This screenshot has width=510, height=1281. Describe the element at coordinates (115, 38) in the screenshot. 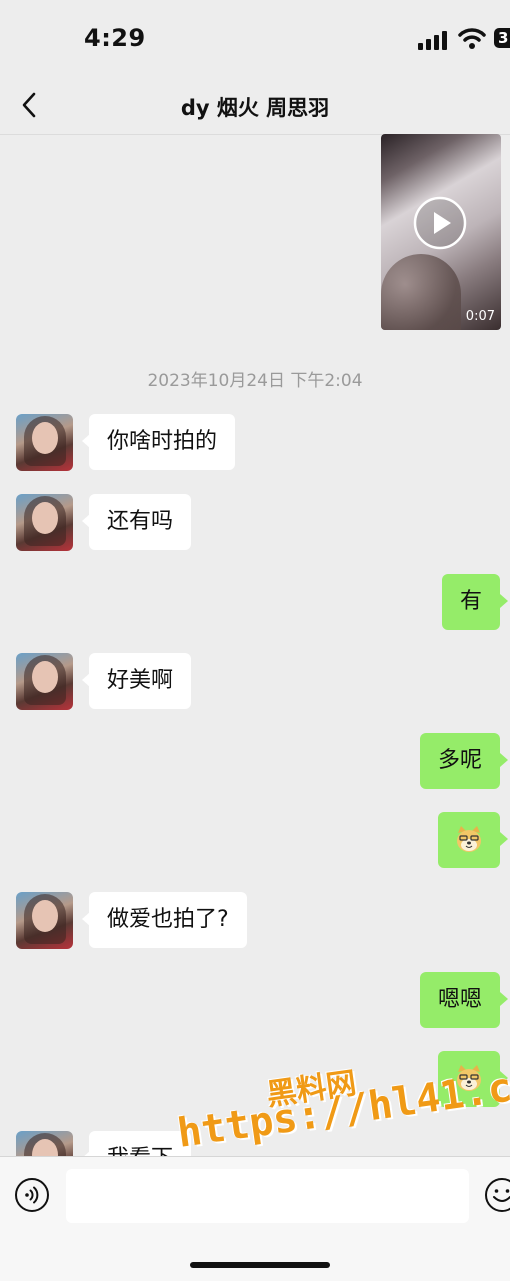

I see `status-time: 4:29` at that location.